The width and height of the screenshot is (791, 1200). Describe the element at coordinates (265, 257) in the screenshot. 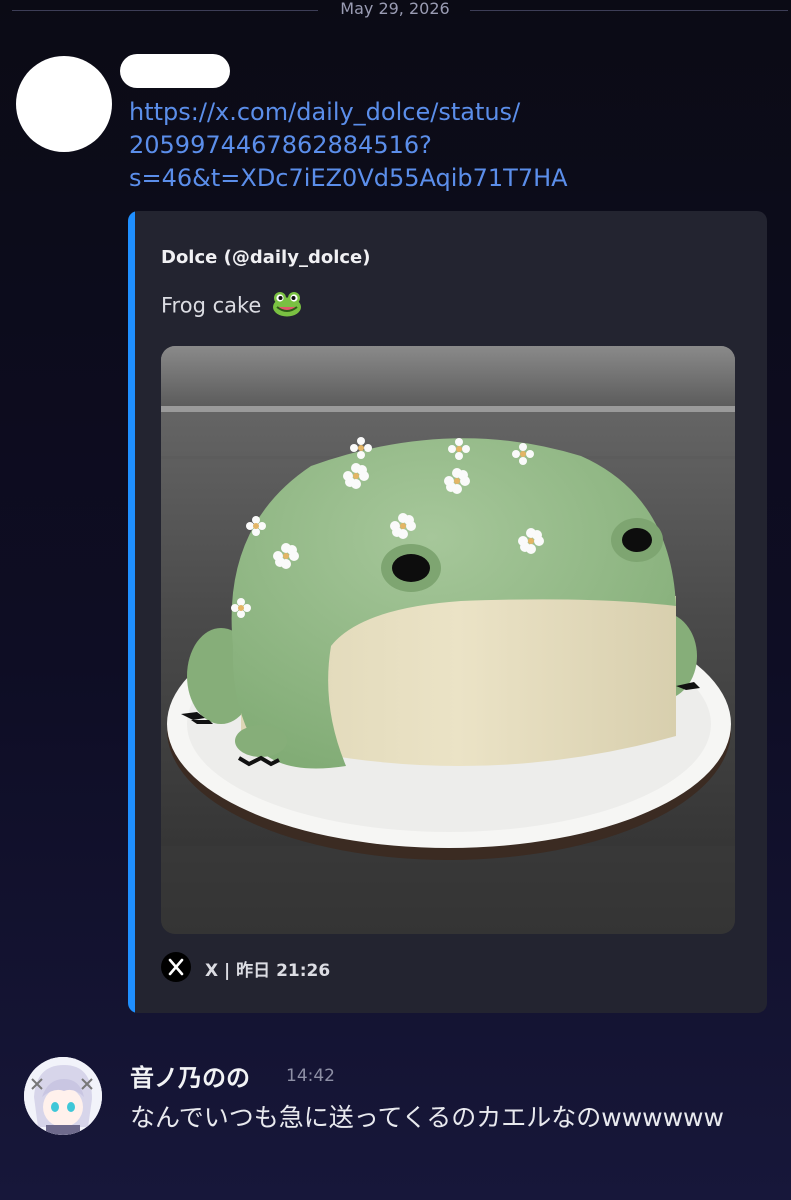

I see `embed-author: Dolce (@daily_dolce)` at that location.